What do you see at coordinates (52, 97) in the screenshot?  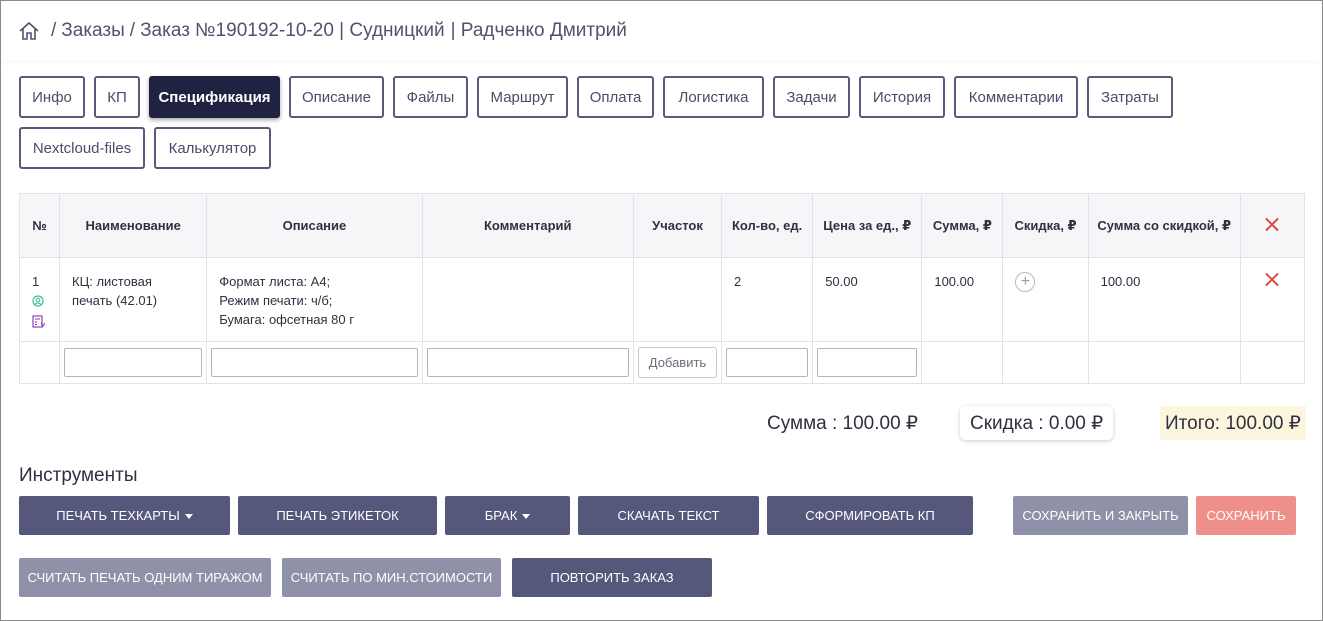 I see `tab-info: Инфо` at bounding box center [52, 97].